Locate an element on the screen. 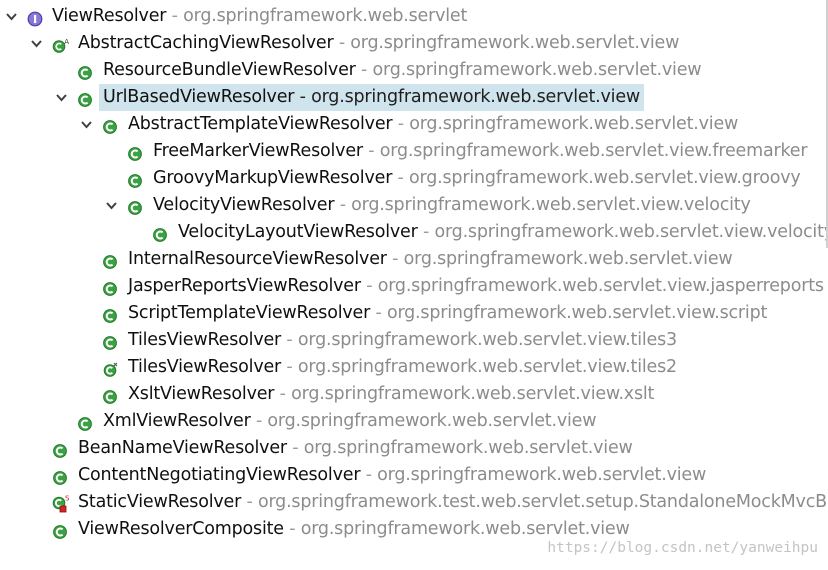  type-name: InternalResourceViewResolver is located at coordinates (257, 259).